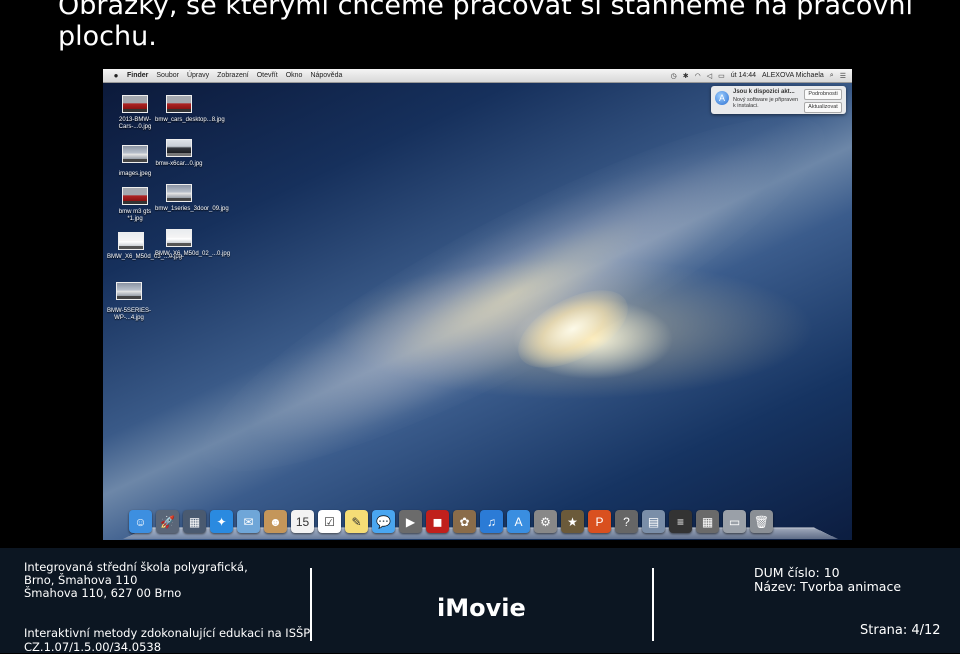  I want to click on system-preferences-icon: ⚙, so click(545, 521).